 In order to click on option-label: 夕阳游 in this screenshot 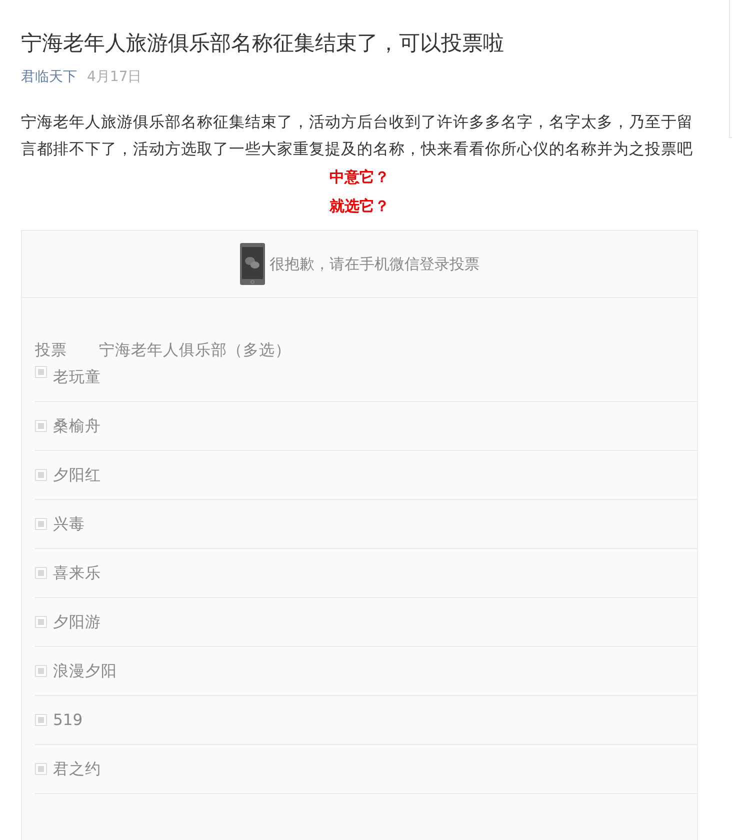, I will do `click(77, 622)`.